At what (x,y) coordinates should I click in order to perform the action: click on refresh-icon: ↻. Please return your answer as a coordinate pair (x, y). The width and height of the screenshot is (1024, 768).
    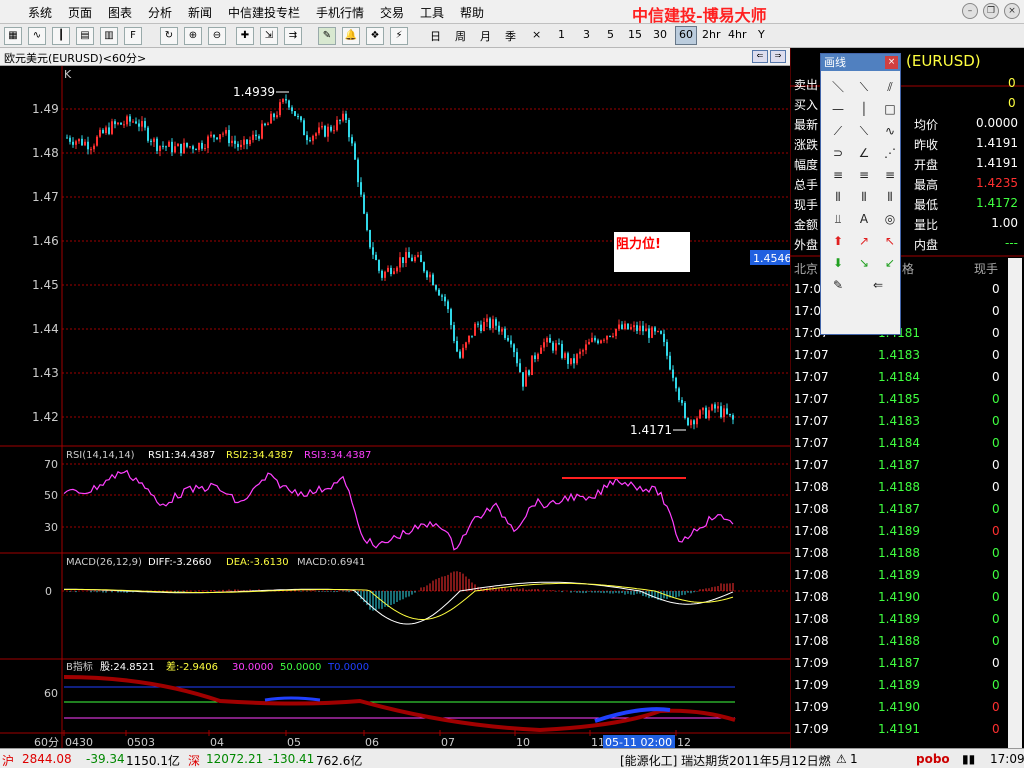
    Looking at the image, I should click on (169, 36).